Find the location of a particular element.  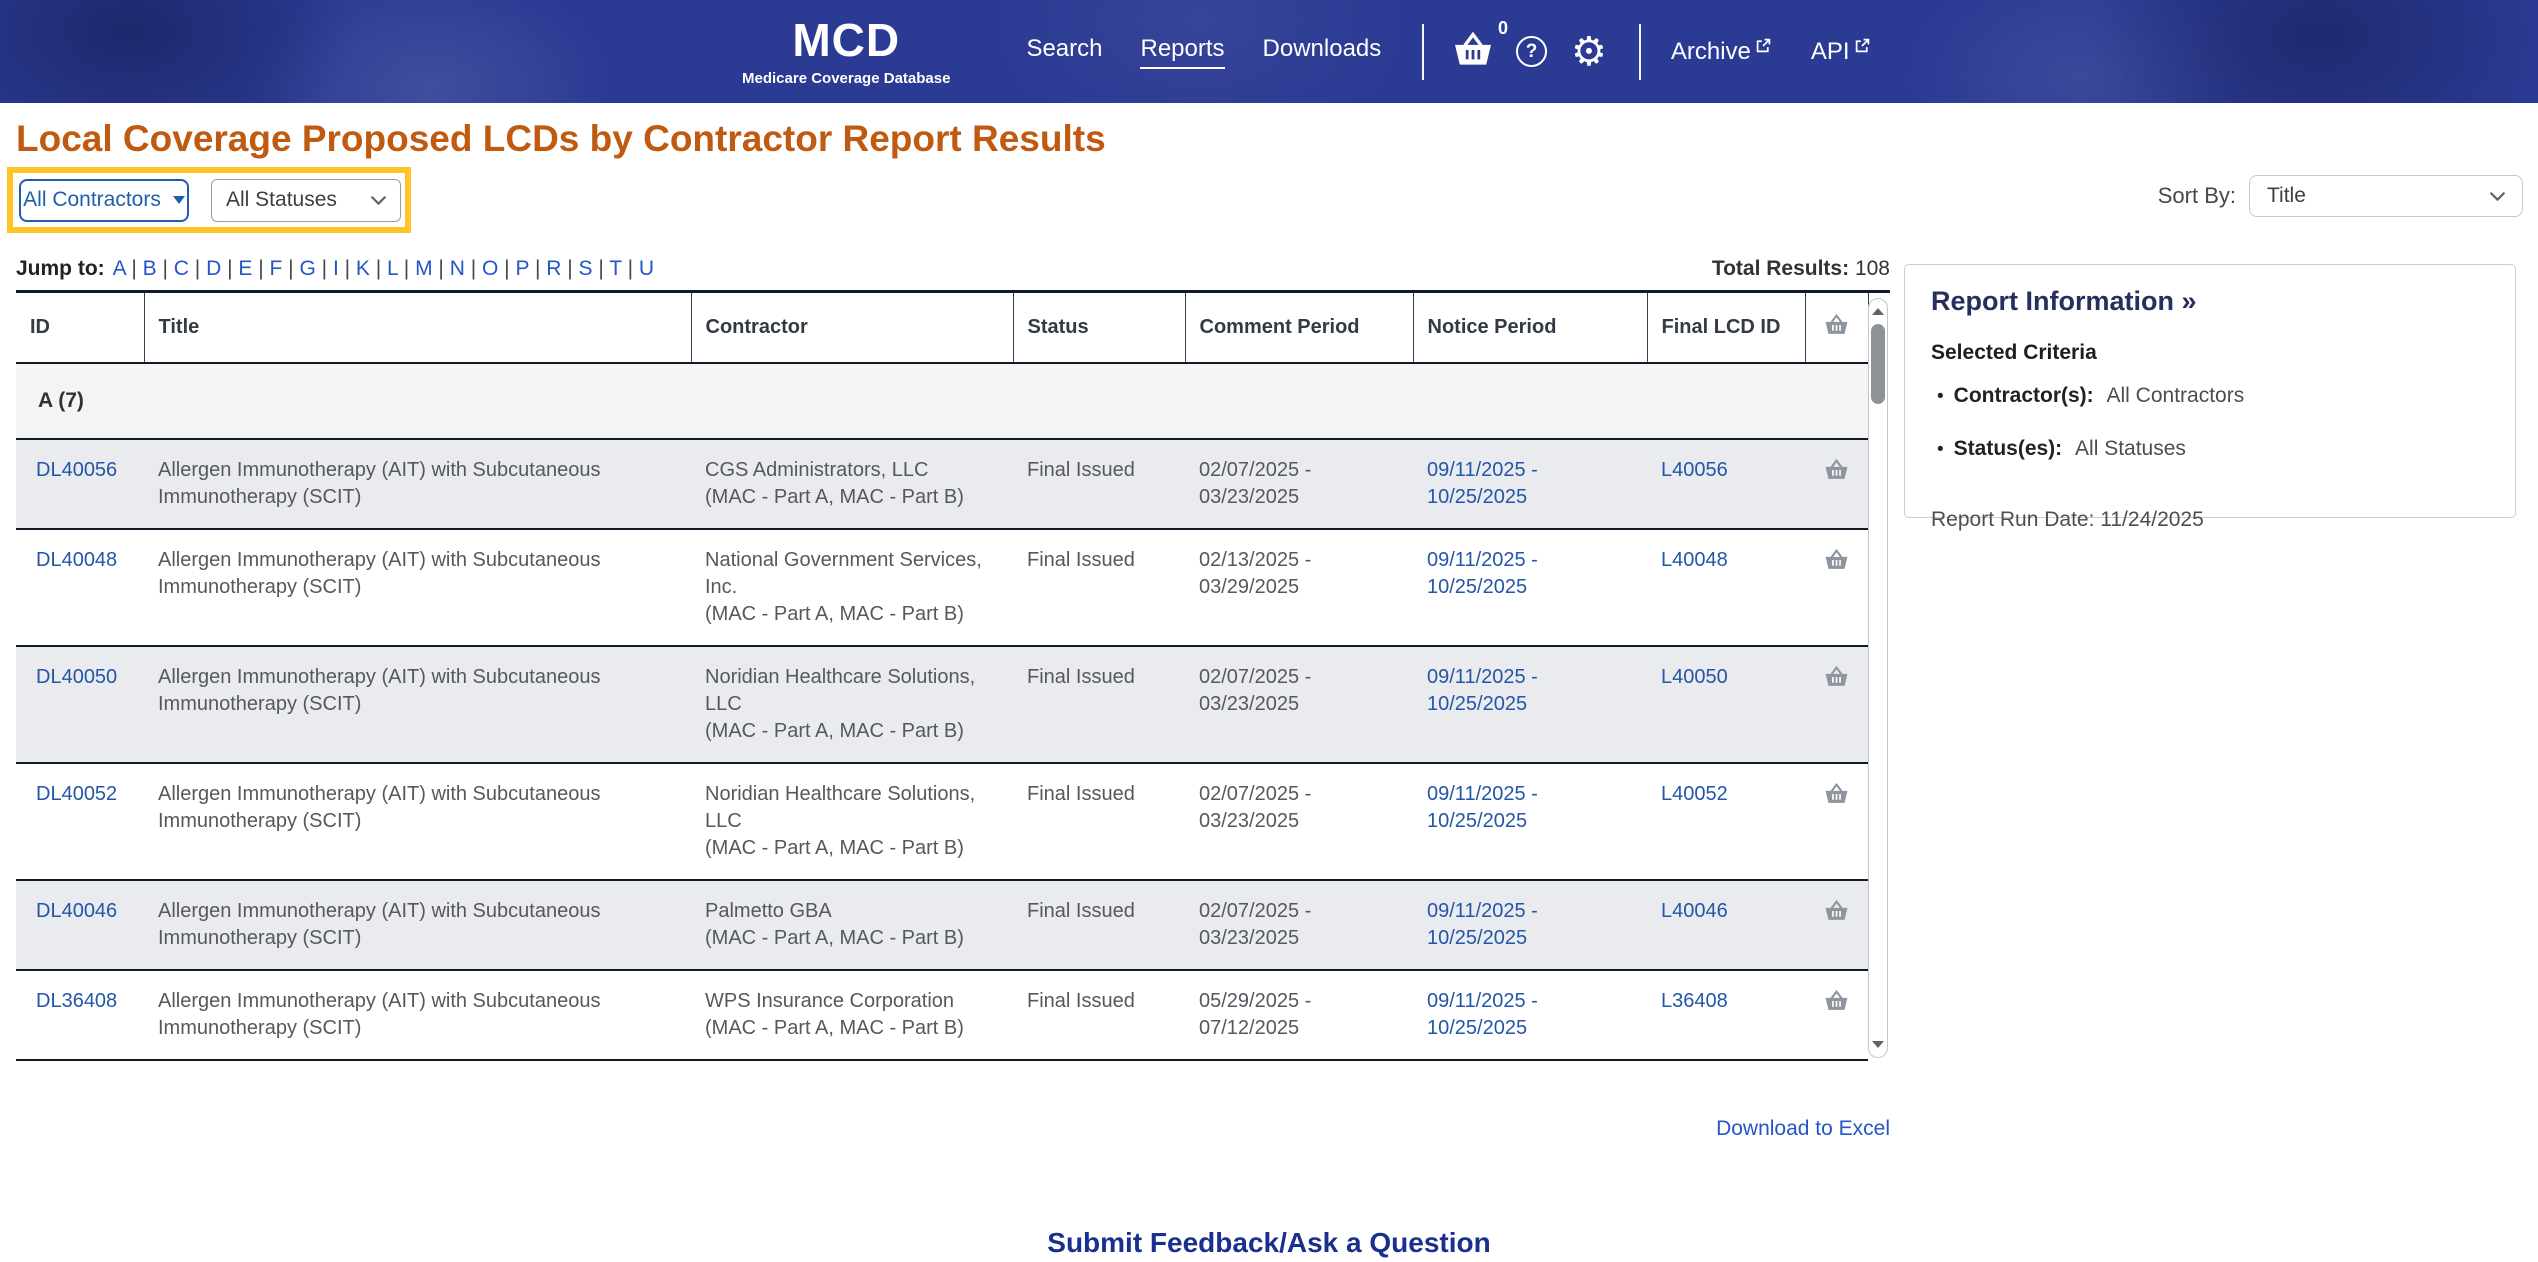

scroll-down-arrow is located at coordinates (1878, 1044).